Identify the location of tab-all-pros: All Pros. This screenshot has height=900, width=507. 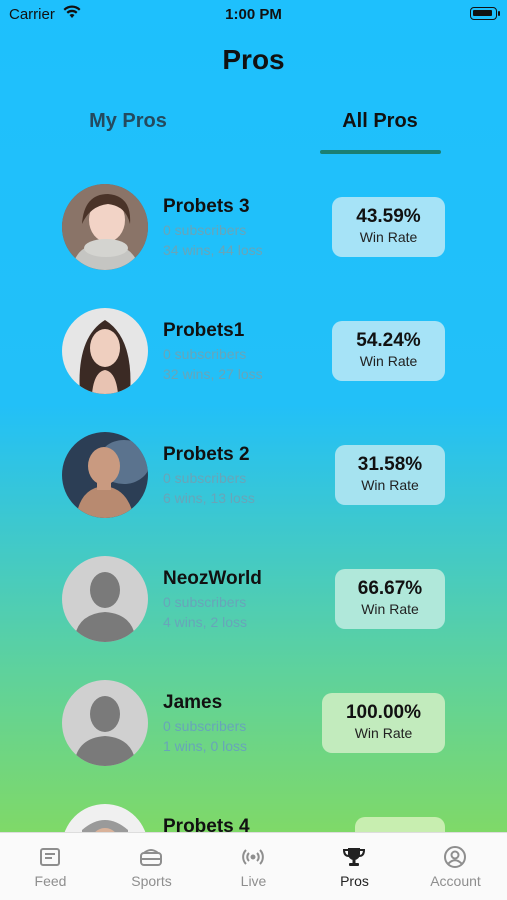
(380, 121).